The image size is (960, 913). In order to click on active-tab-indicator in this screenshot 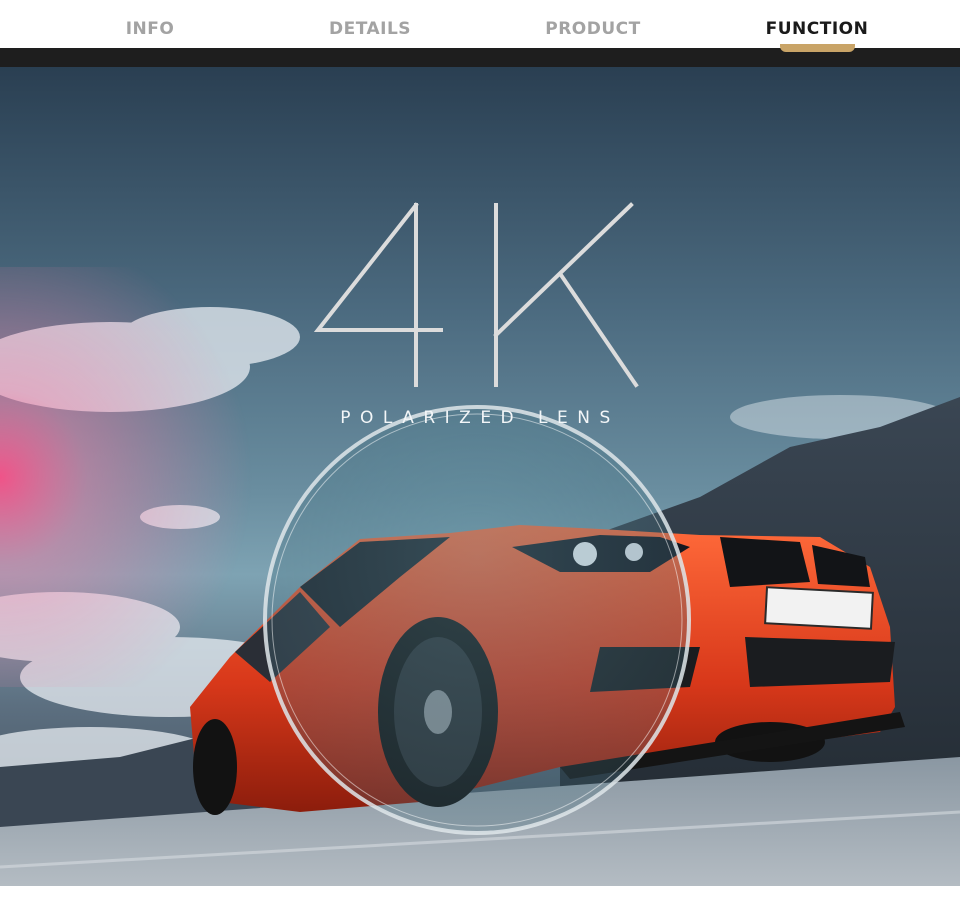, I will do `click(817, 48)`.